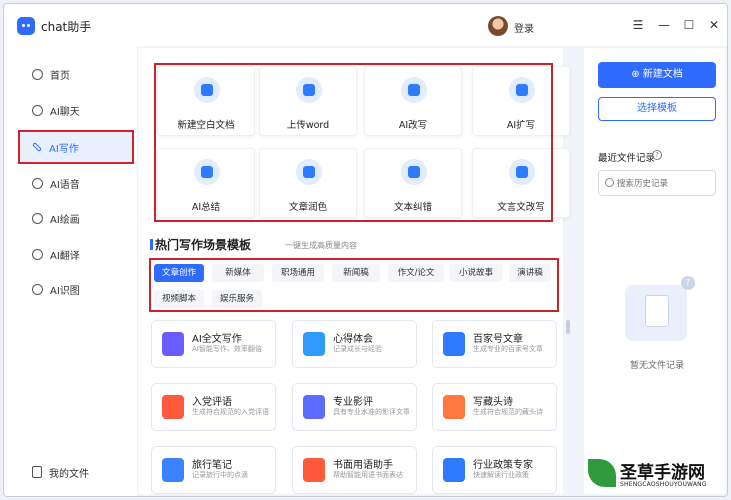 This screenshot has width=731, height=500. Describe the element at coordinates (64, 149) in the screenshot. I see `sidebar-item-label: AI写作` at that location.